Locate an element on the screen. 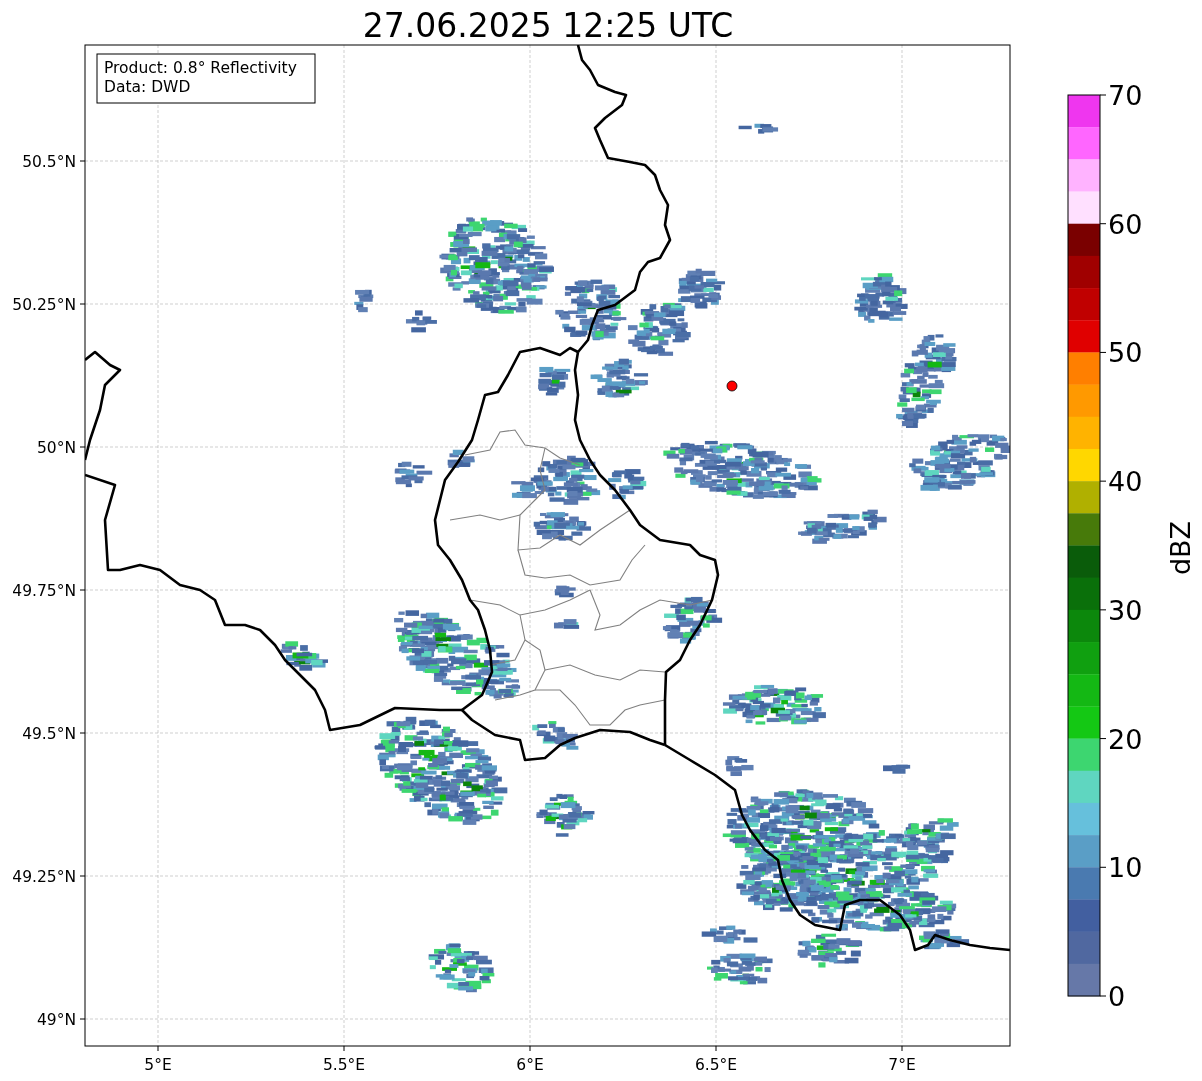 This screenshot has height=1081, width=1202. colorbar-tick-label: 50 is located at coordinates (1125, 353).